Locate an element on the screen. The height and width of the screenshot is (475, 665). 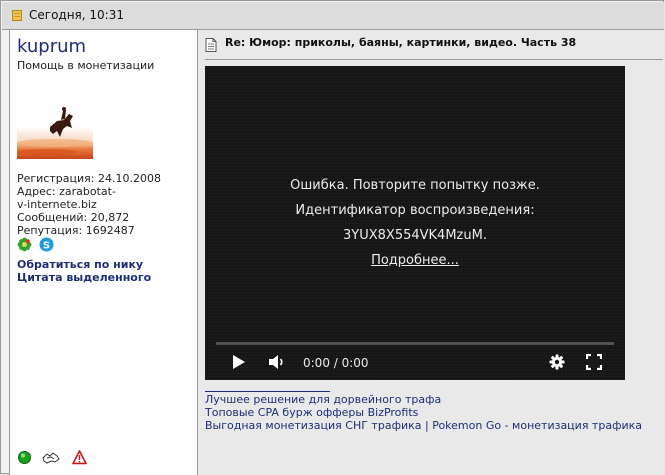
status-icons is located at coordinates (53, 459).